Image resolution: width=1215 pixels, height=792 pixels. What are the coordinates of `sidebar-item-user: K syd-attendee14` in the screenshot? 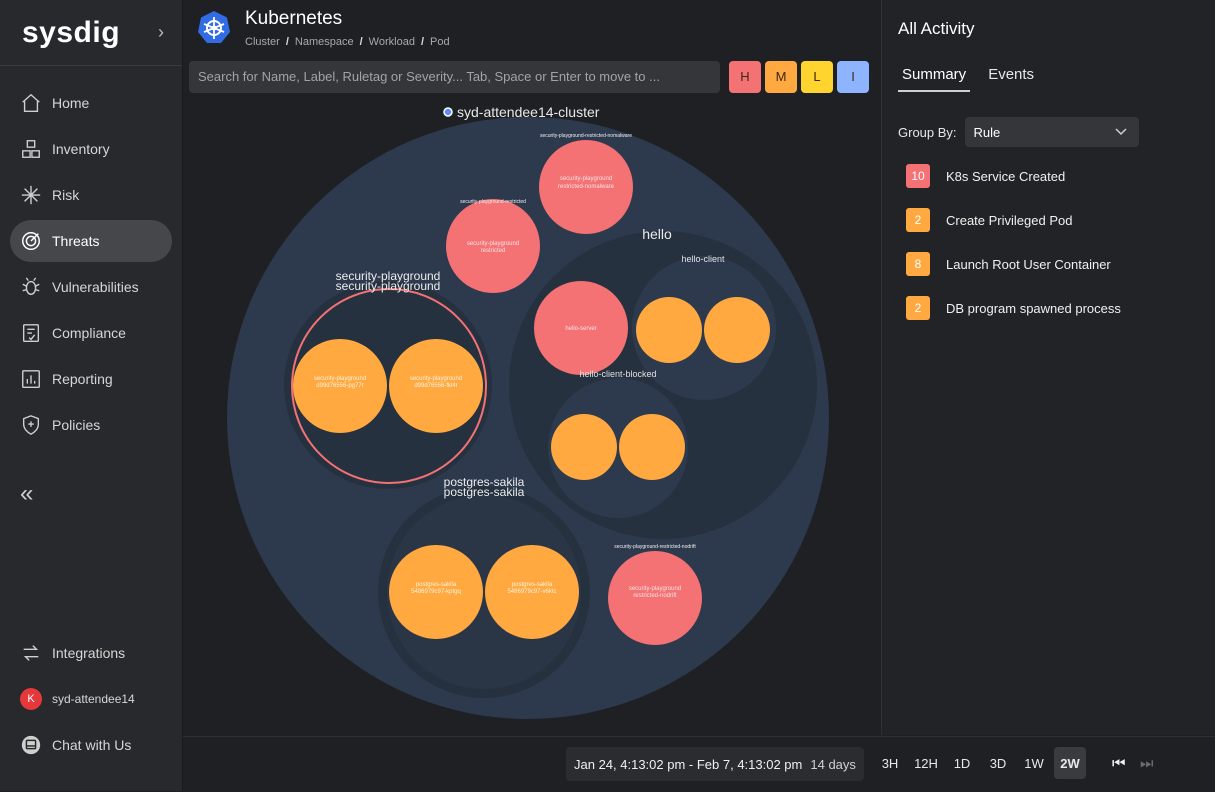 It's located at (91, 699).